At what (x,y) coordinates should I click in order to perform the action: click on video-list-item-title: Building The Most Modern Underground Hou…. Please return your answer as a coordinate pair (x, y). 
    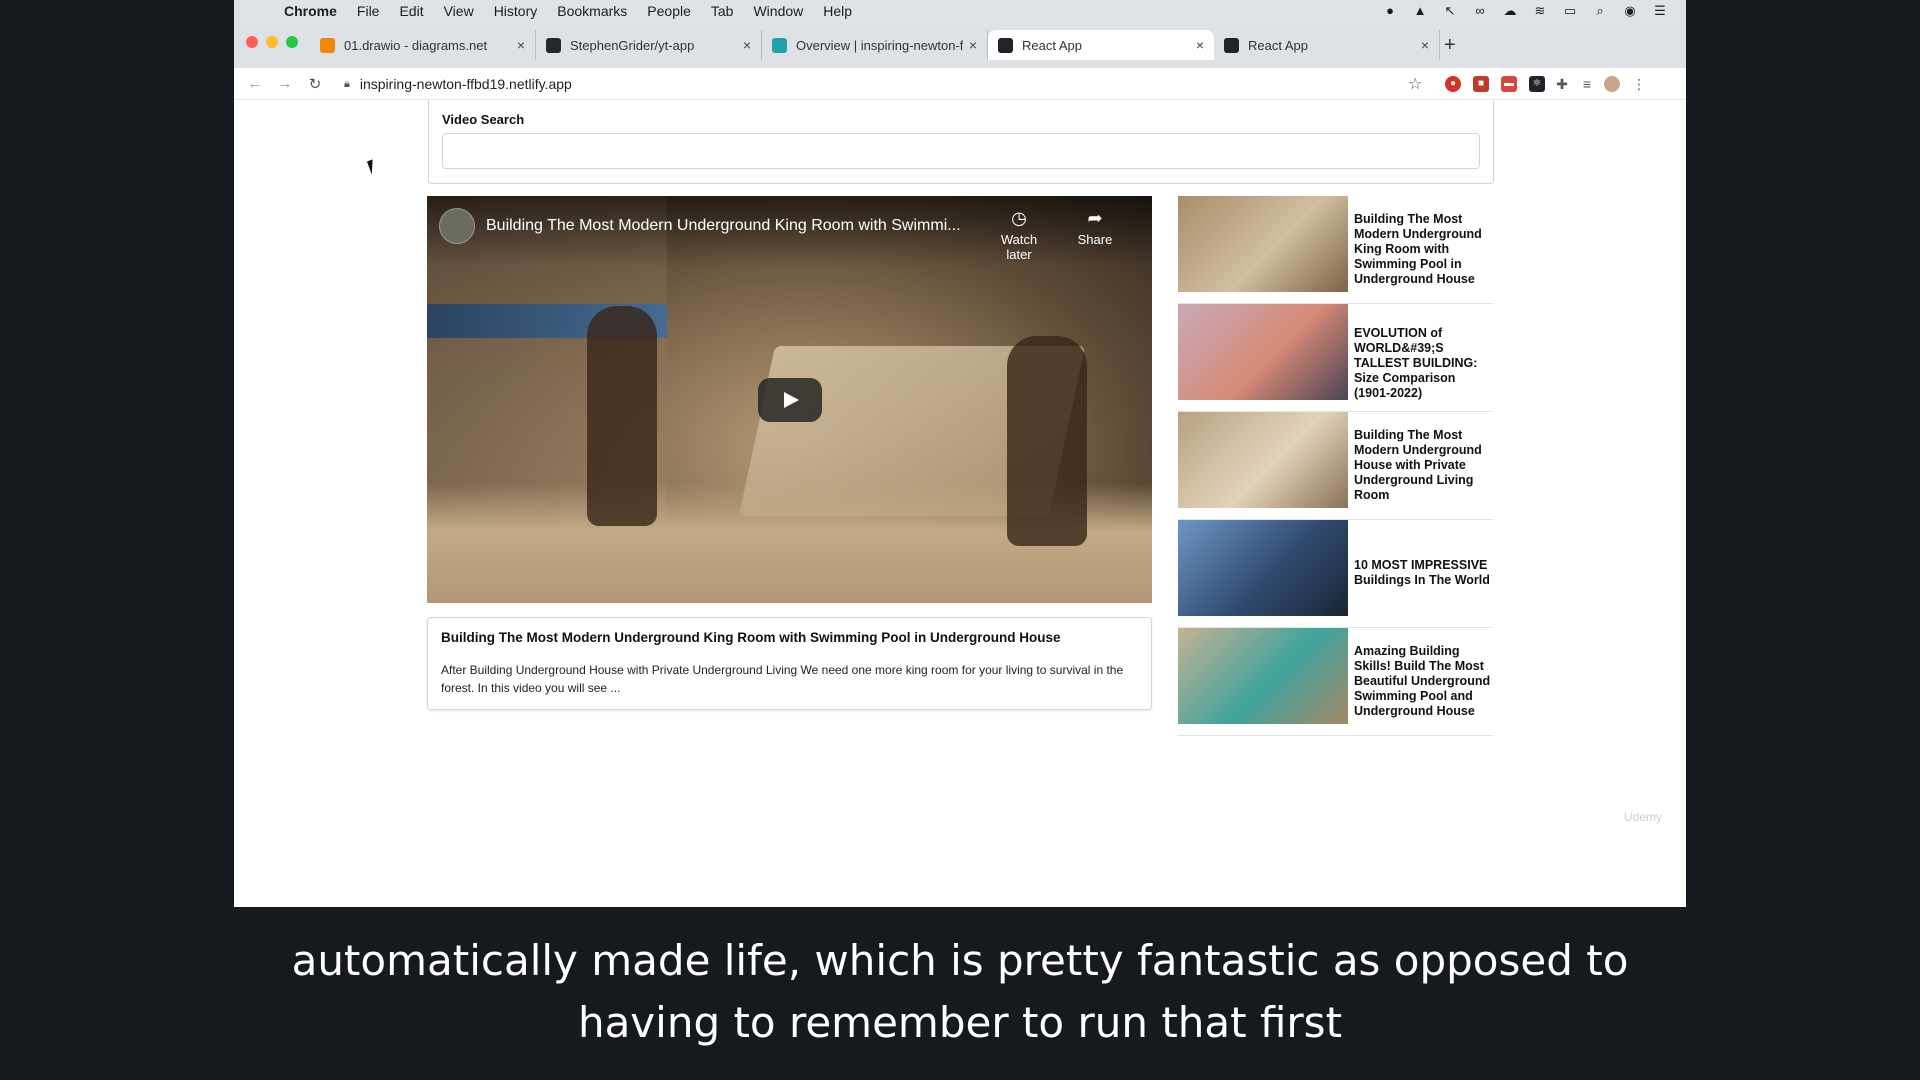
    Looking at the image, I should click on (1423, 465).